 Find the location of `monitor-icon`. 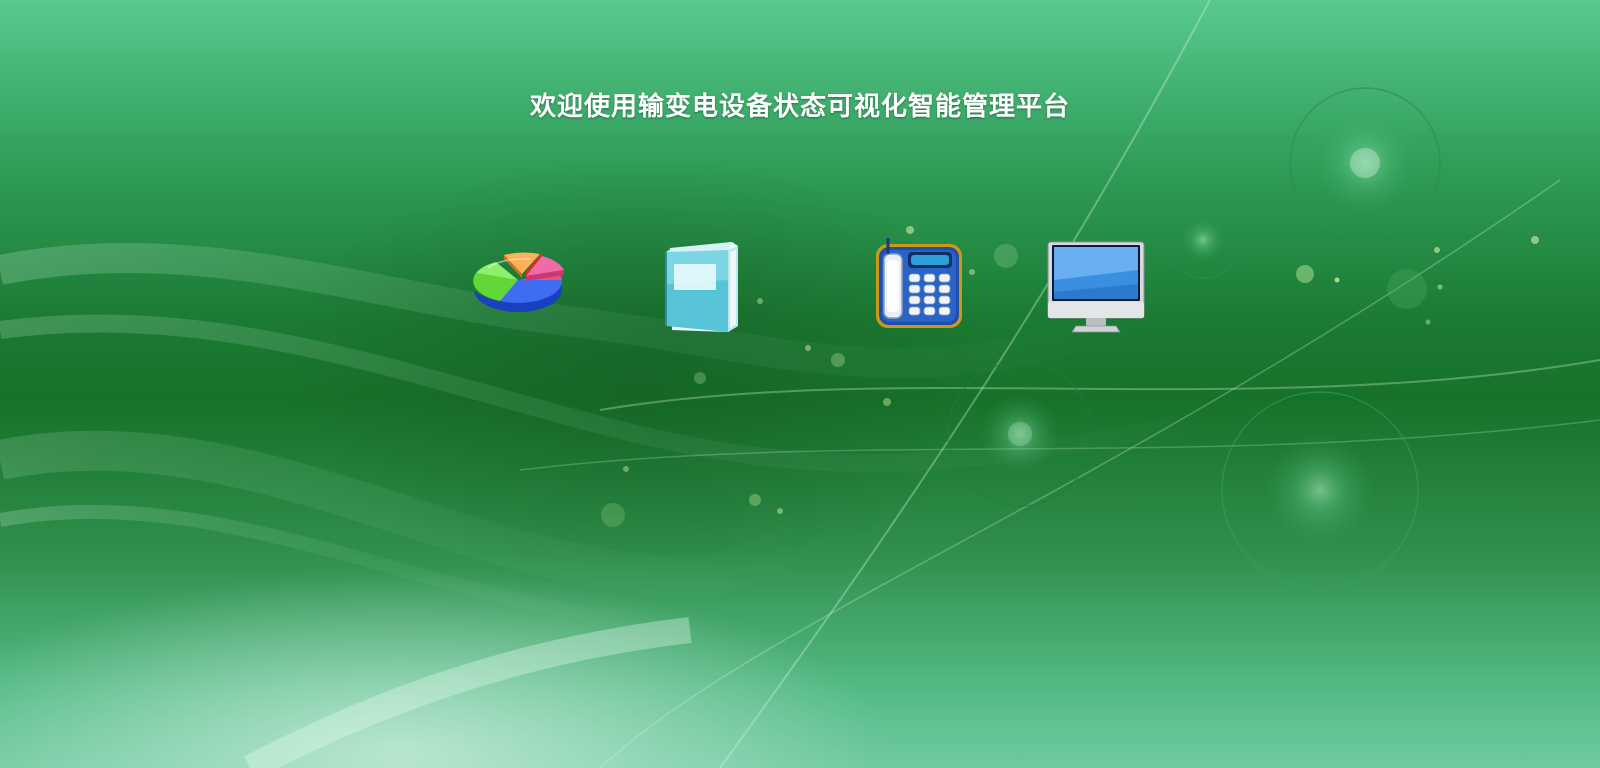

monitor-icon is located at coordinates (1096, 287).